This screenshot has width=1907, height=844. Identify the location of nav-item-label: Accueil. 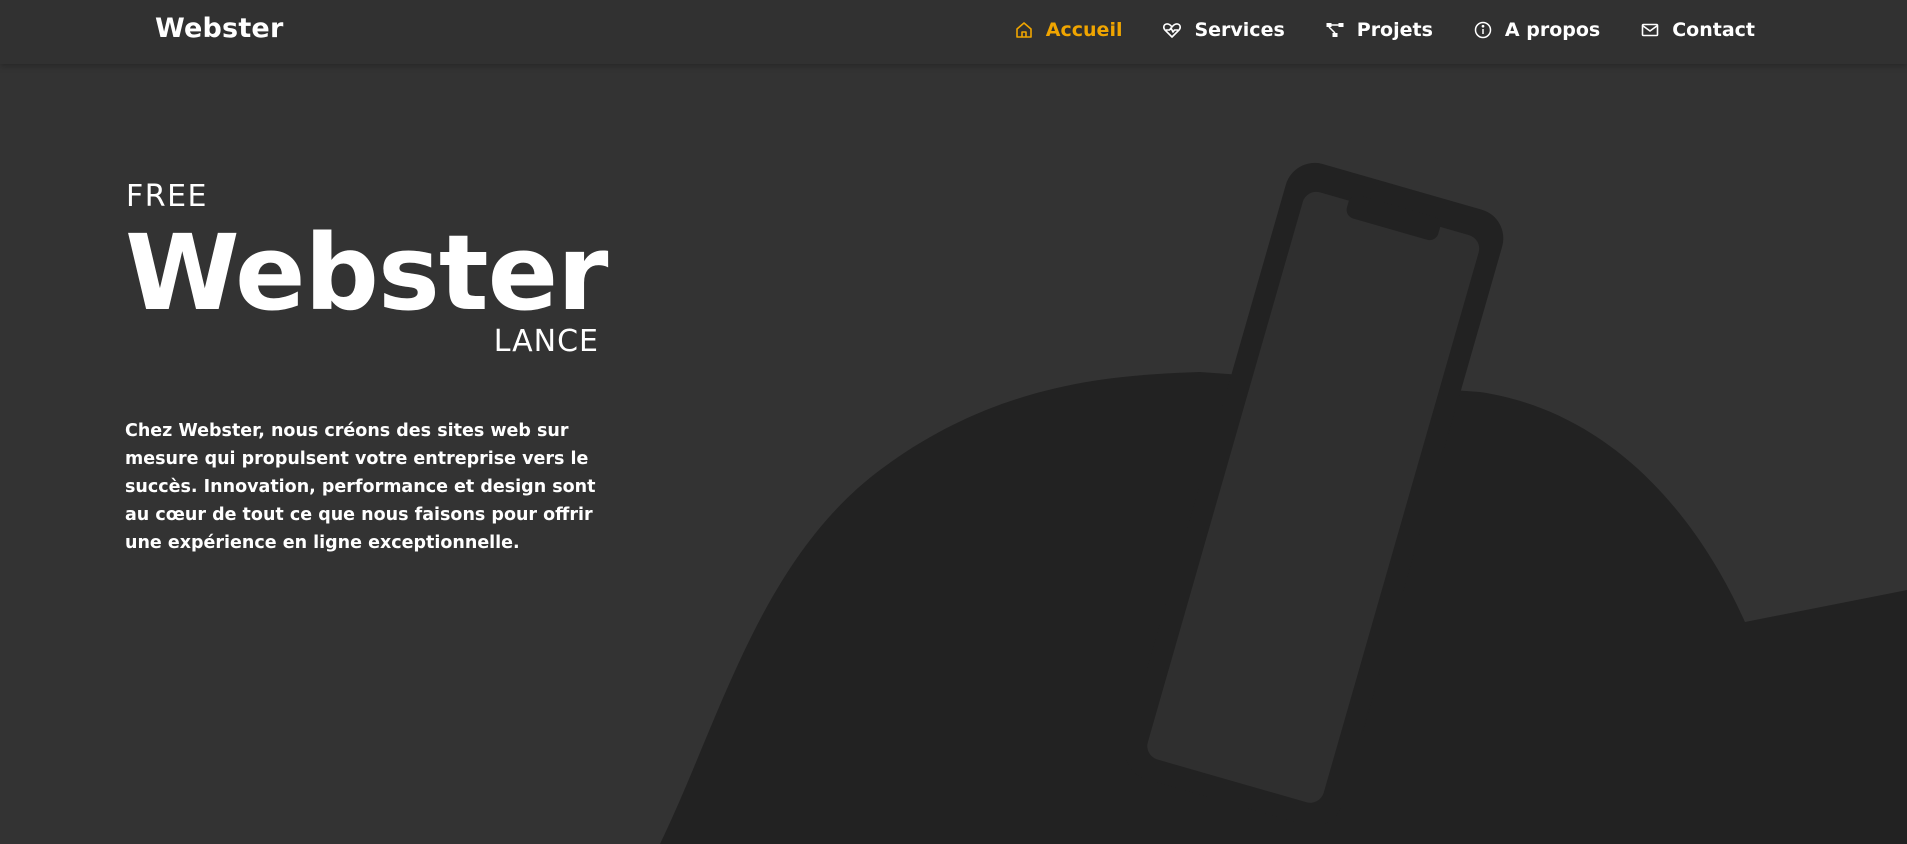
(1084, 30).